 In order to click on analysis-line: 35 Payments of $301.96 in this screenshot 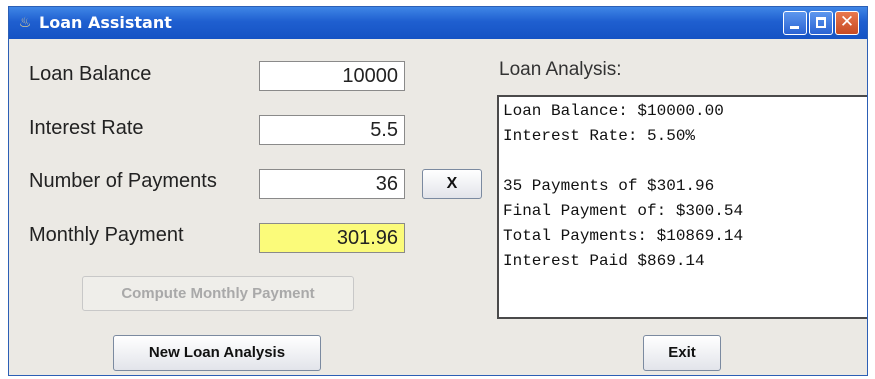, I will do `click(609, 186)`.